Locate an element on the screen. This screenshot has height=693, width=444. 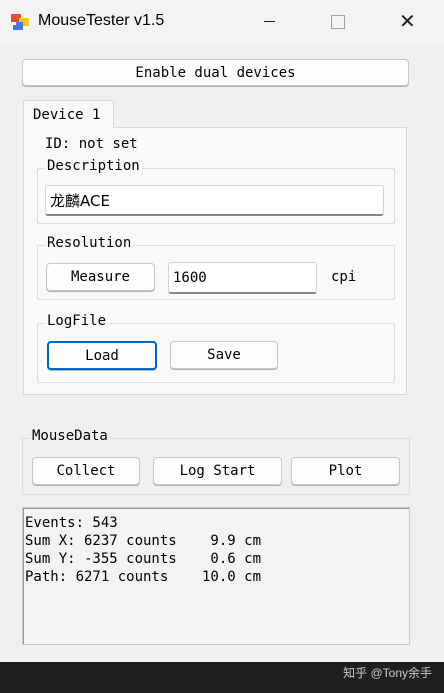
resolution-group-label: Resolution is located at coordinates (89, 243).